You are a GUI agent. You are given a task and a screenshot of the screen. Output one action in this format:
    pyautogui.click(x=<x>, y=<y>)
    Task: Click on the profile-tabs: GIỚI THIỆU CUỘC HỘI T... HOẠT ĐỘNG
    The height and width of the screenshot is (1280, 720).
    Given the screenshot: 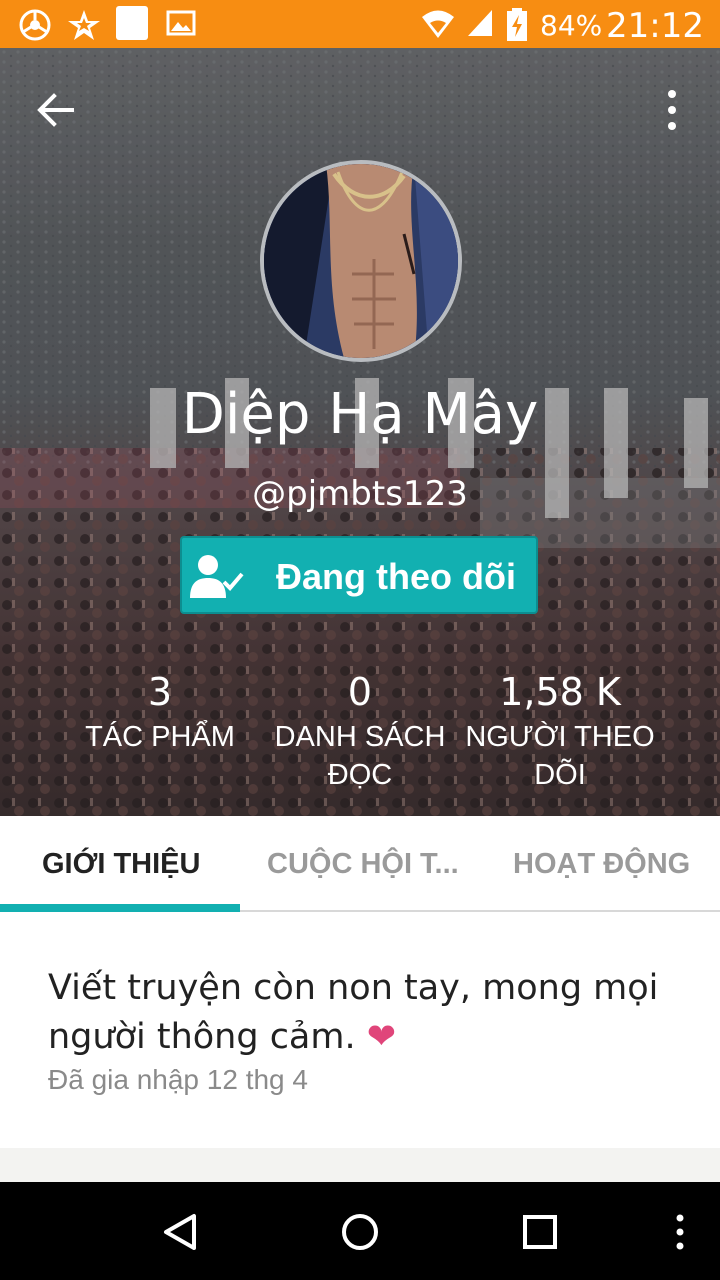 What is the action you would take?
    pyautogui.click(x=360, y=864)
    